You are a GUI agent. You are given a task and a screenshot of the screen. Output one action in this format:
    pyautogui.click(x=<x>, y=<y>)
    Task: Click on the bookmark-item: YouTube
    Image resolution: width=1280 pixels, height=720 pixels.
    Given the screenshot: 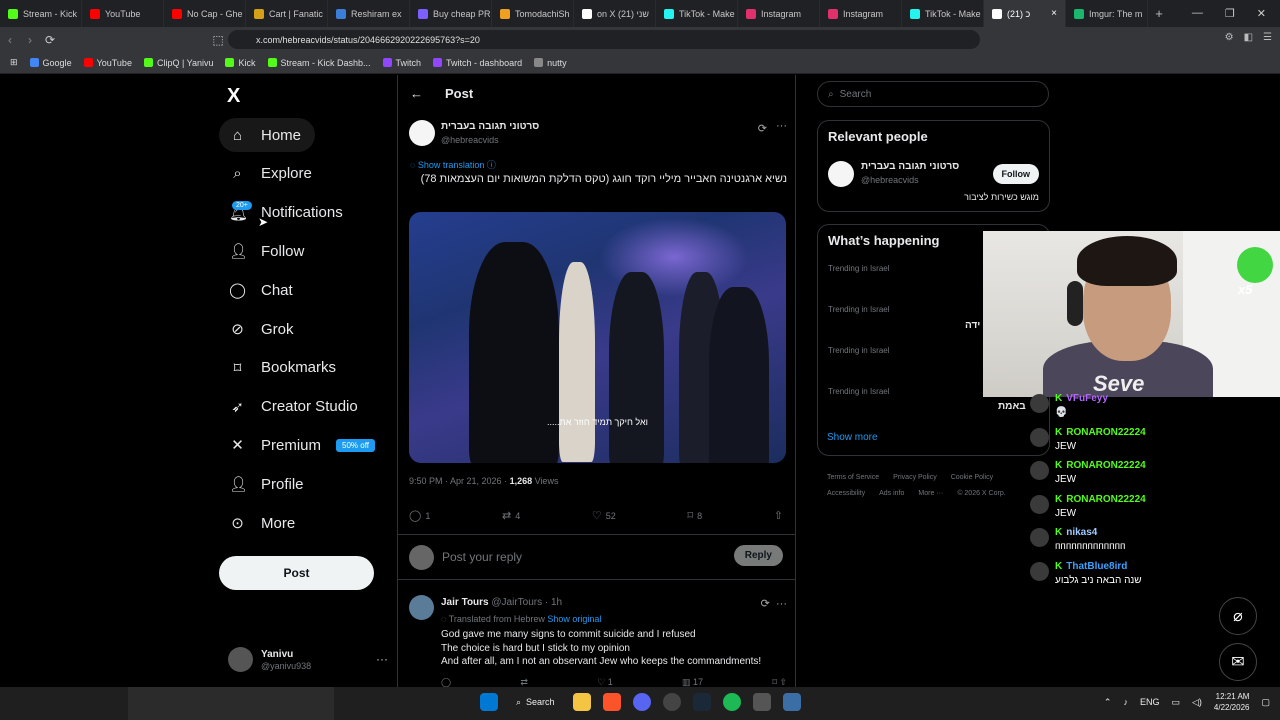 What is the action you would take?
    pyautogui.click(x=107, y=62)
    